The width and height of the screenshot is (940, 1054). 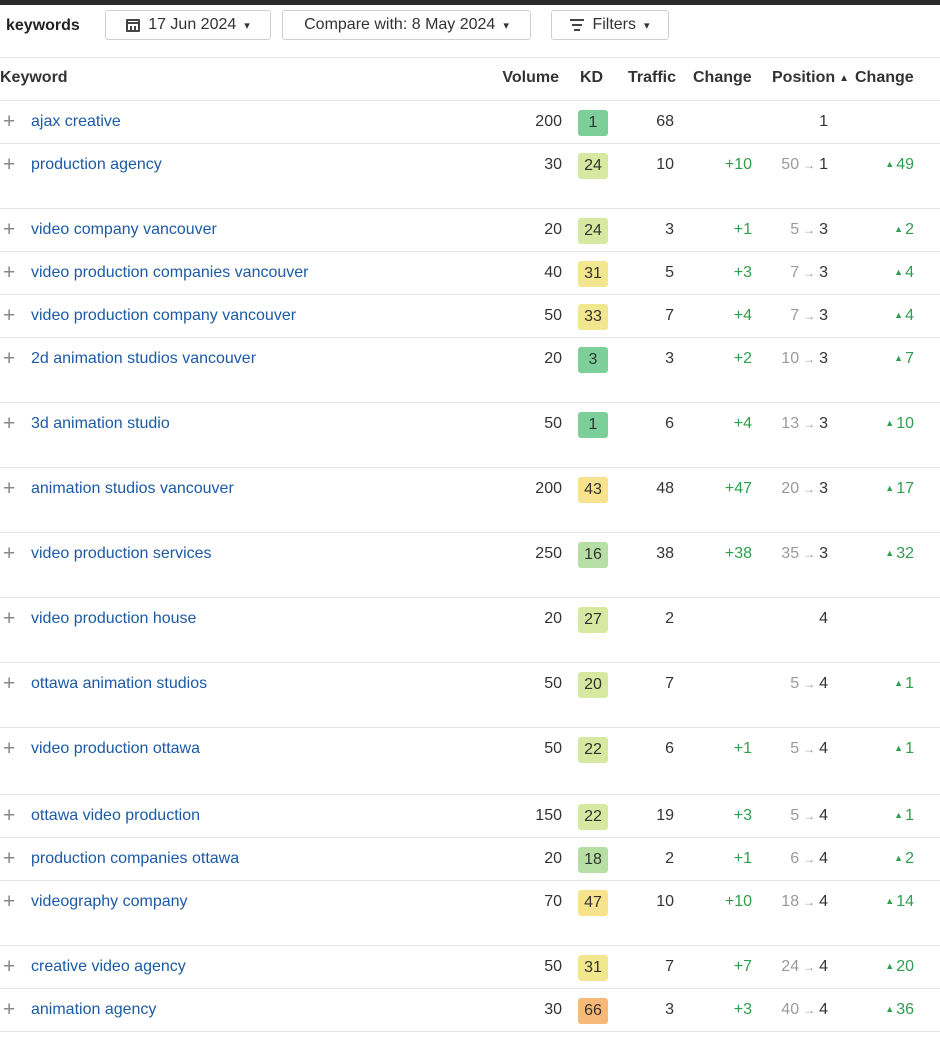 I want to click on position-change-cell: ▲ 36, so click(x=899, y=1010).